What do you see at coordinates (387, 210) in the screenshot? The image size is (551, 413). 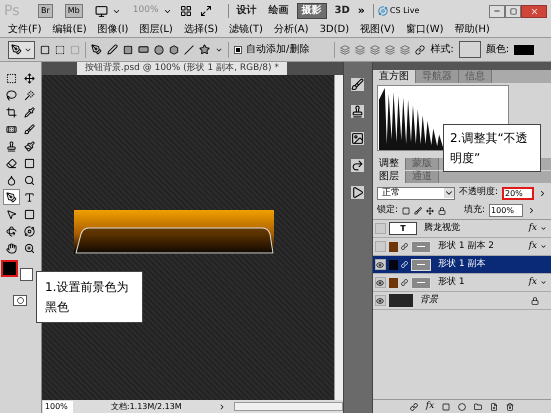 I see `lock-label: 锁定:` at bounding box center [387, 210].